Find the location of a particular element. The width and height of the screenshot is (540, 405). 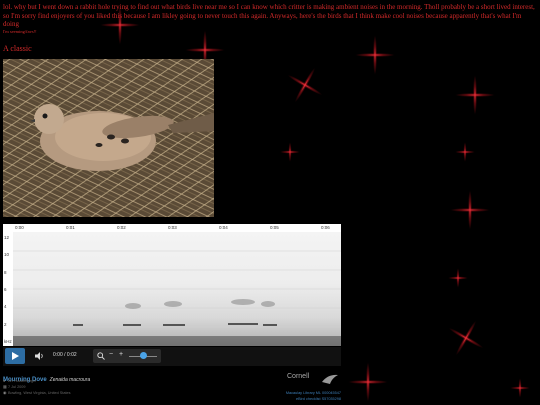

zoom-icon is located at coordinates (101, 356).